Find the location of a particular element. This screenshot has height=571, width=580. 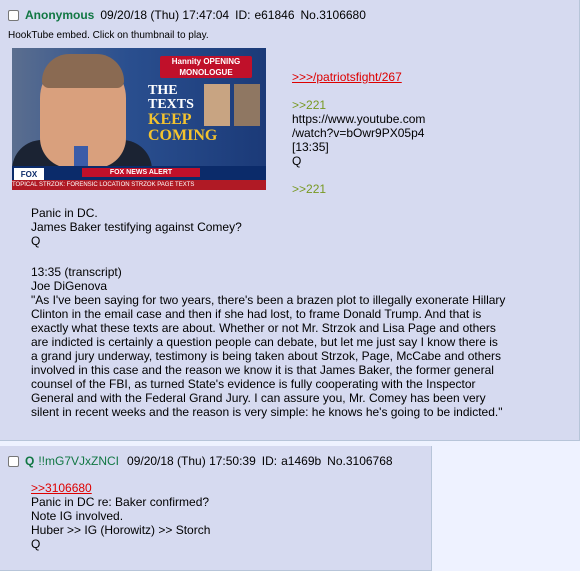

body-line: 13:35 (transcript) is located at coordinates (76, 272).